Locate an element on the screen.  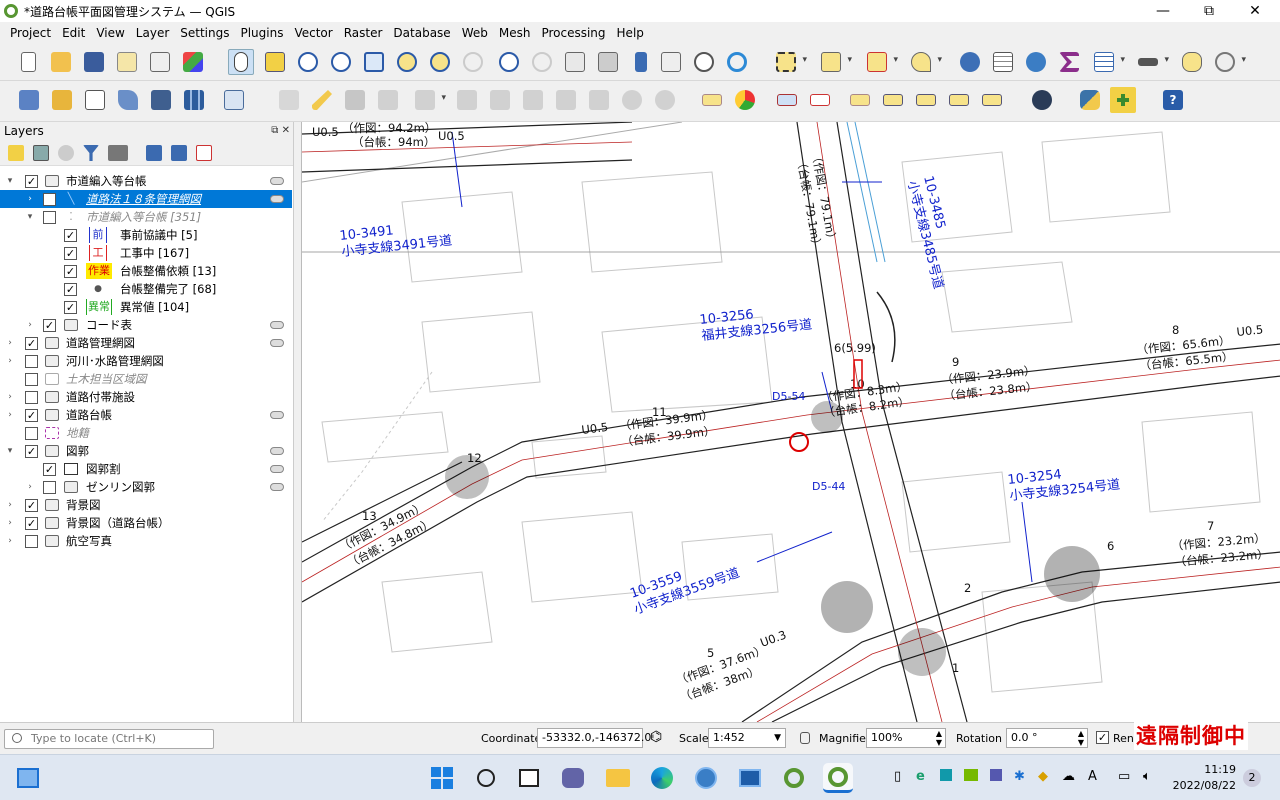
menu-mesh: Mesh is located at coordinates (515, 33).